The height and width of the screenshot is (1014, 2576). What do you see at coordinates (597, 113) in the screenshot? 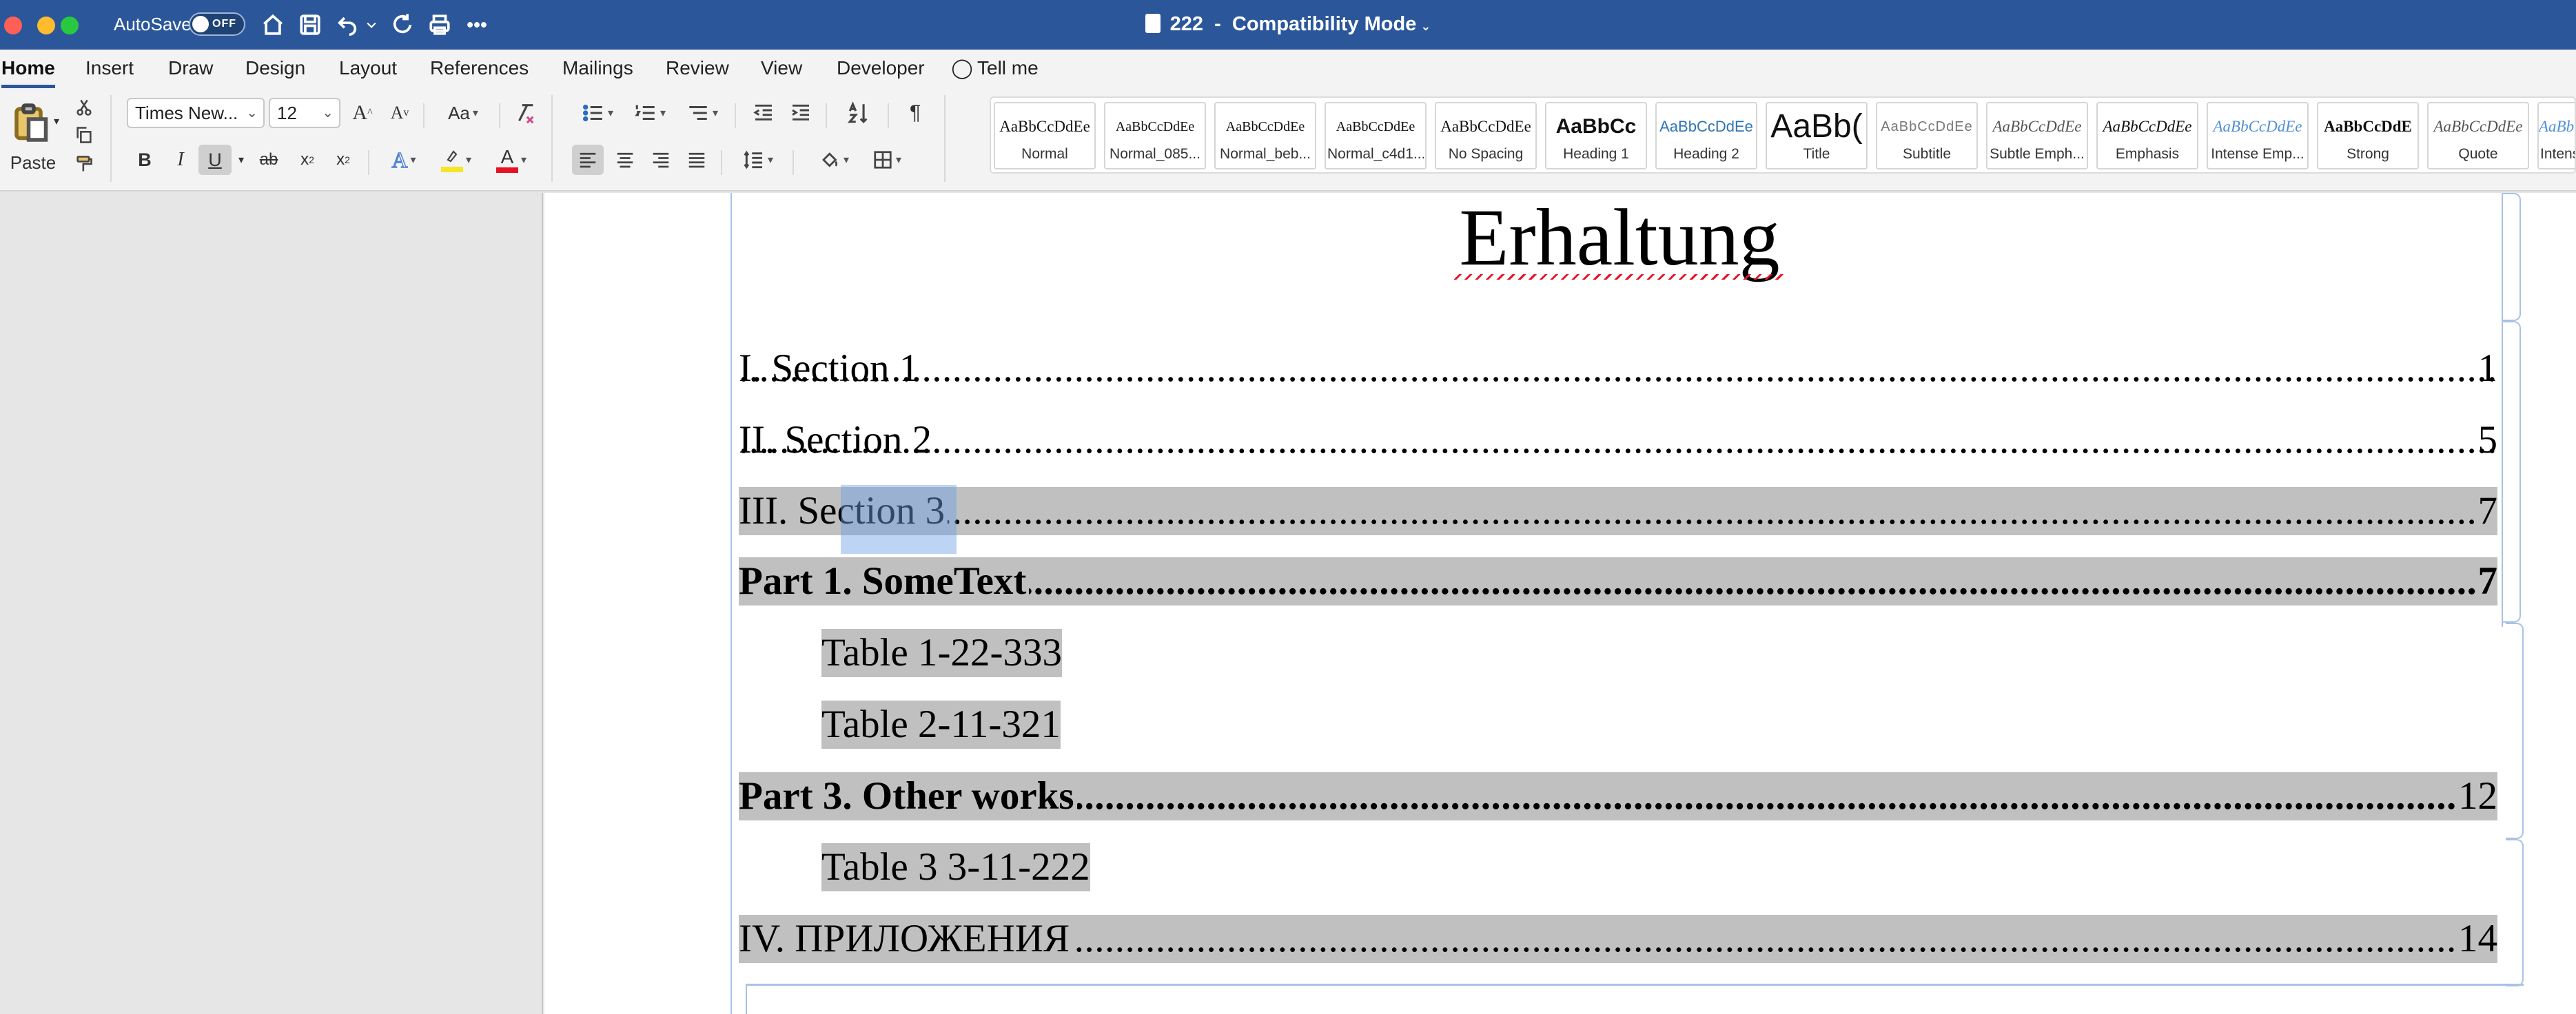
I see `bullets-button: ▾` at bounding box center [597, 113].